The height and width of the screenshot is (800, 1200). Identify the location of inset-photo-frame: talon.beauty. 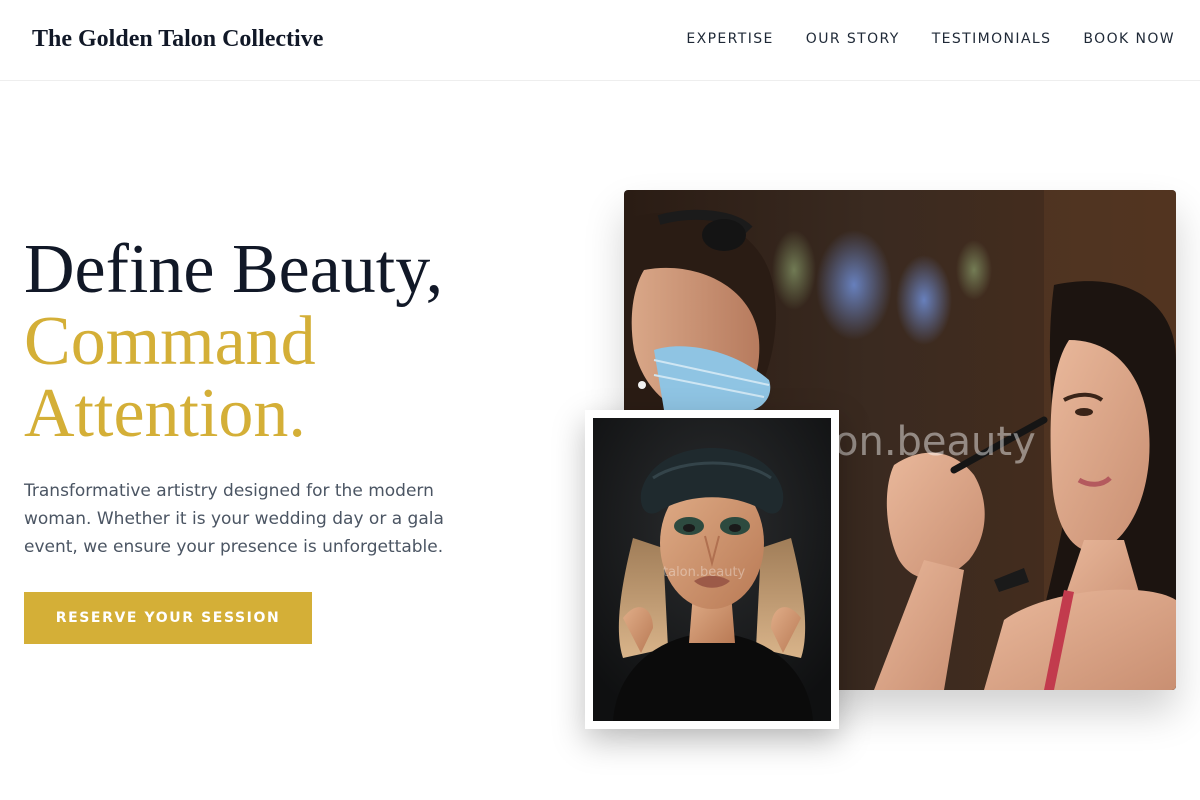
(712, 569).